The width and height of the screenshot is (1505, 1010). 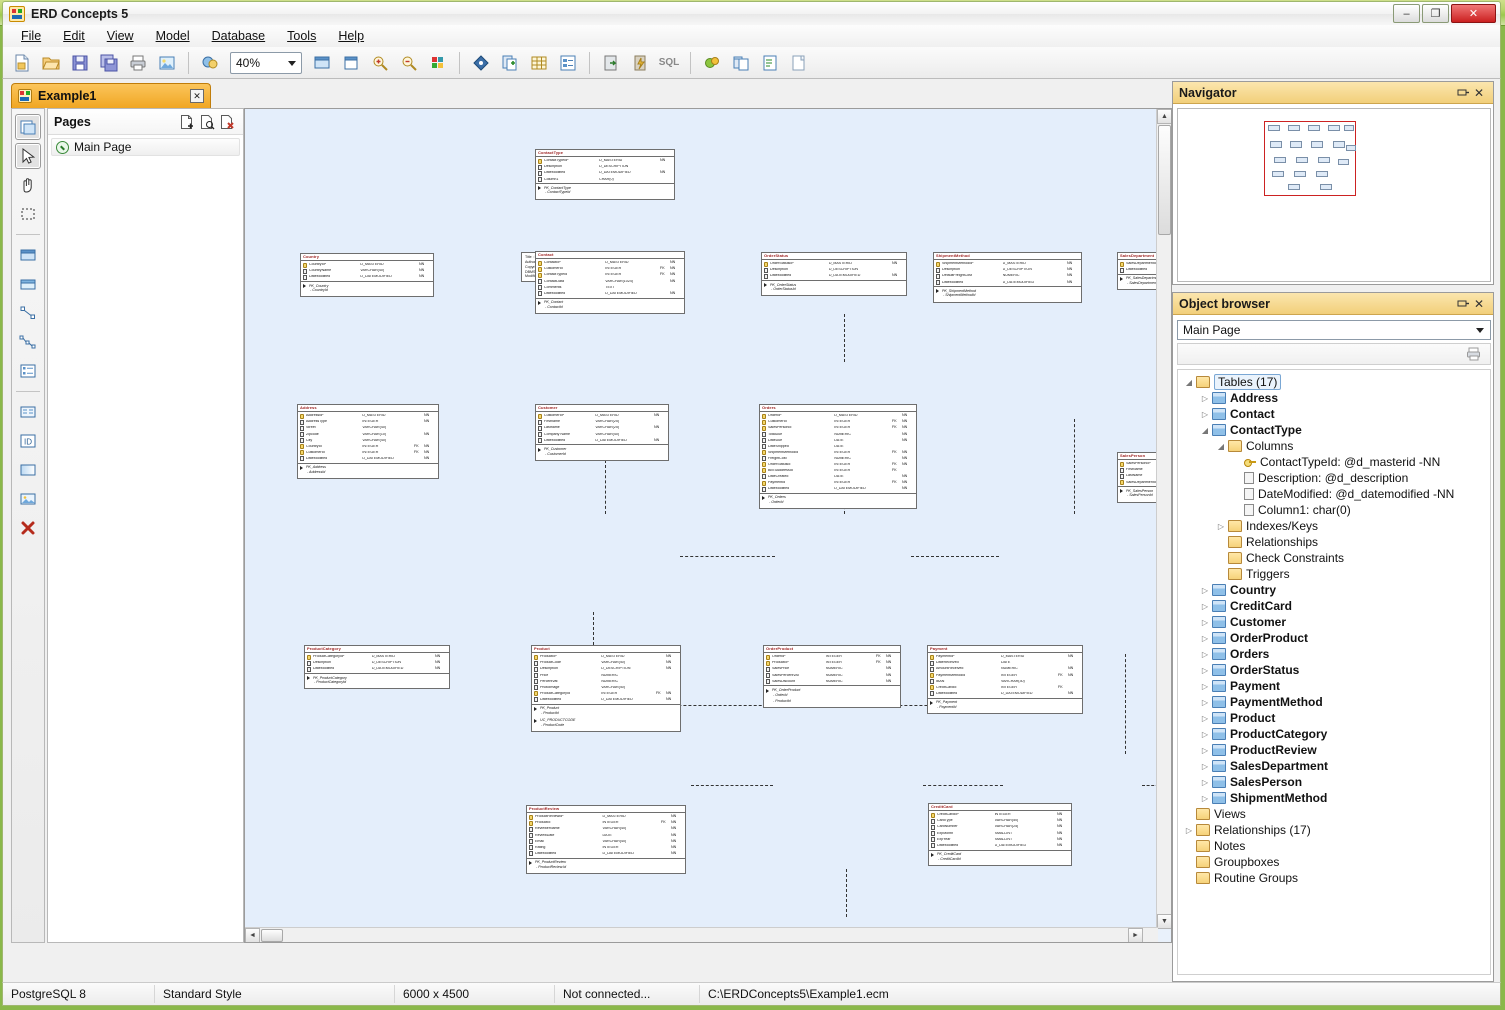 What do you see at coordinates (1334, 510) in the screenshot?
I see `tree-node: Column1: char(0)` at bounding box center [1334, 510].